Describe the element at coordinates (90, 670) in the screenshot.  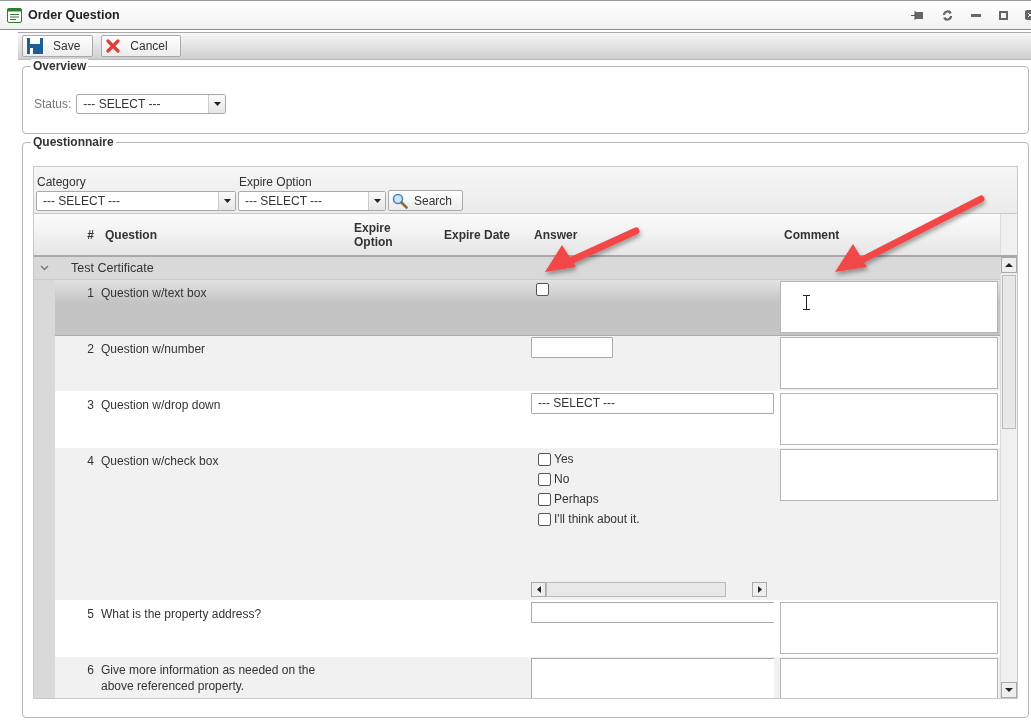
I see `row-number: 6` at that location.